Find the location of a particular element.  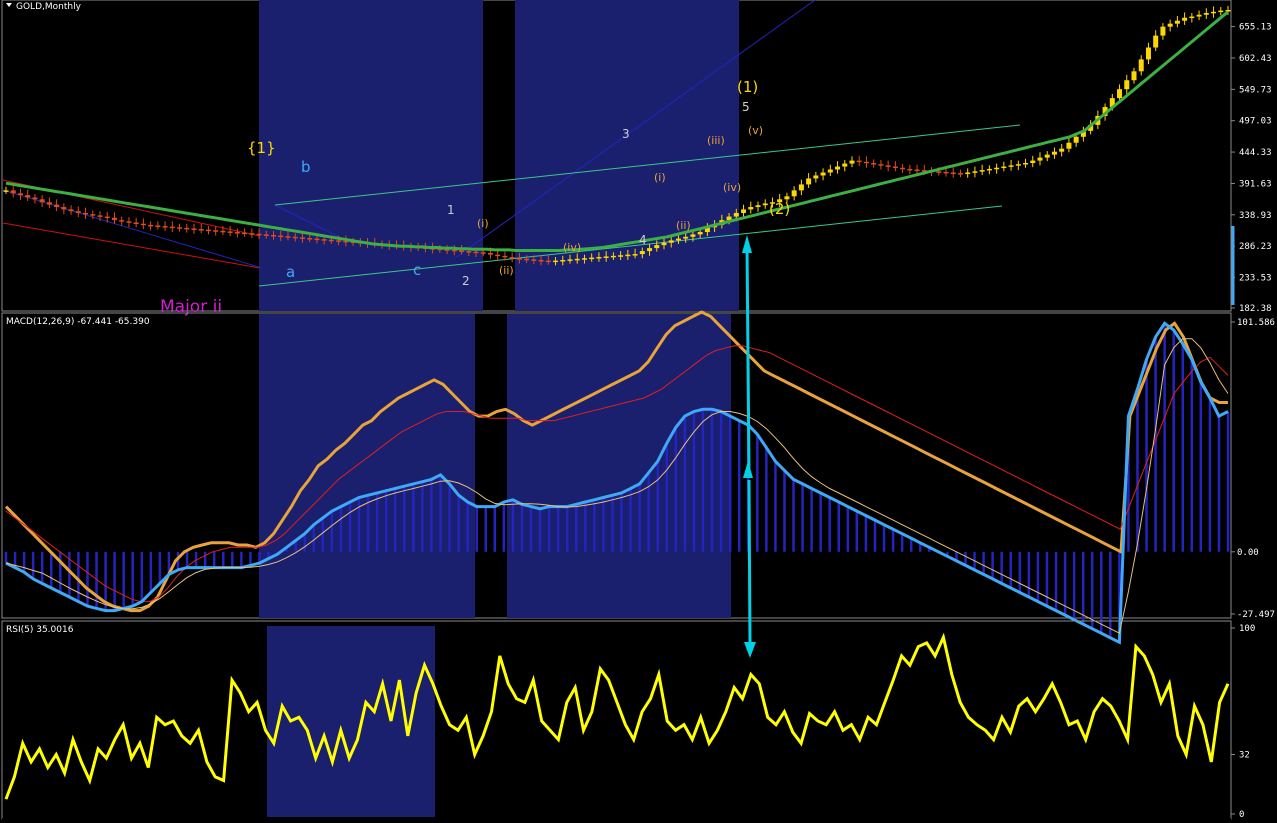

arrow-shaft is located at coordinates (748, 358).